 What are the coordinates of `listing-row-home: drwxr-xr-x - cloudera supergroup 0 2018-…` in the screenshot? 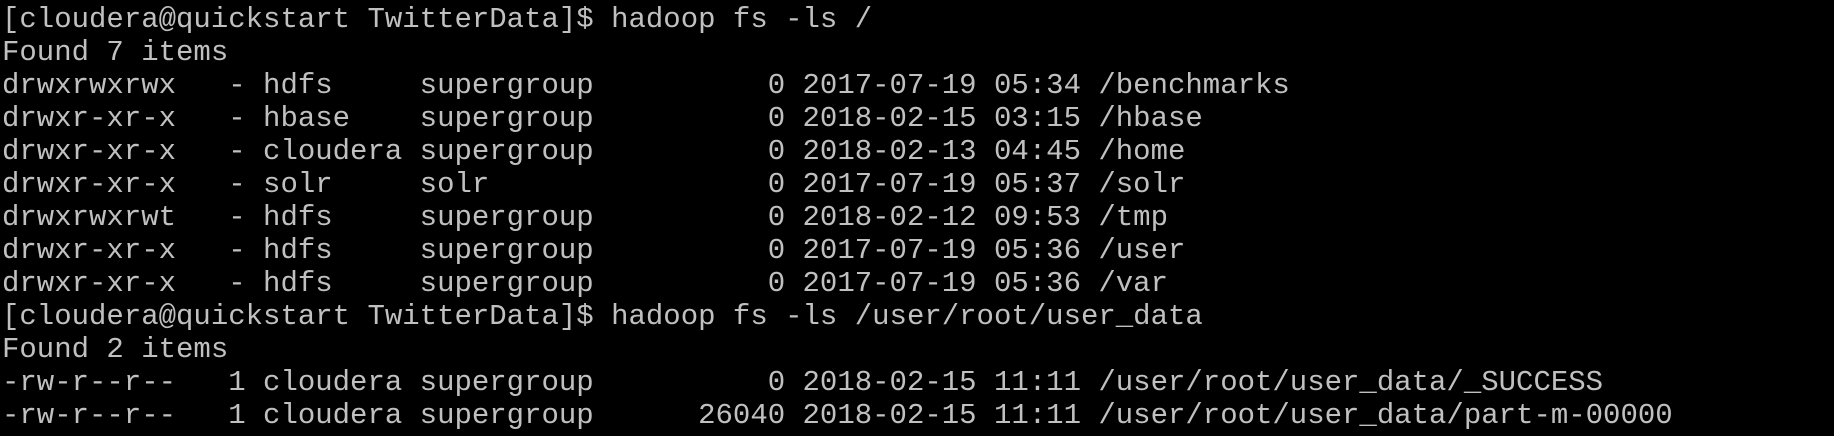 It's located at (594, 151).